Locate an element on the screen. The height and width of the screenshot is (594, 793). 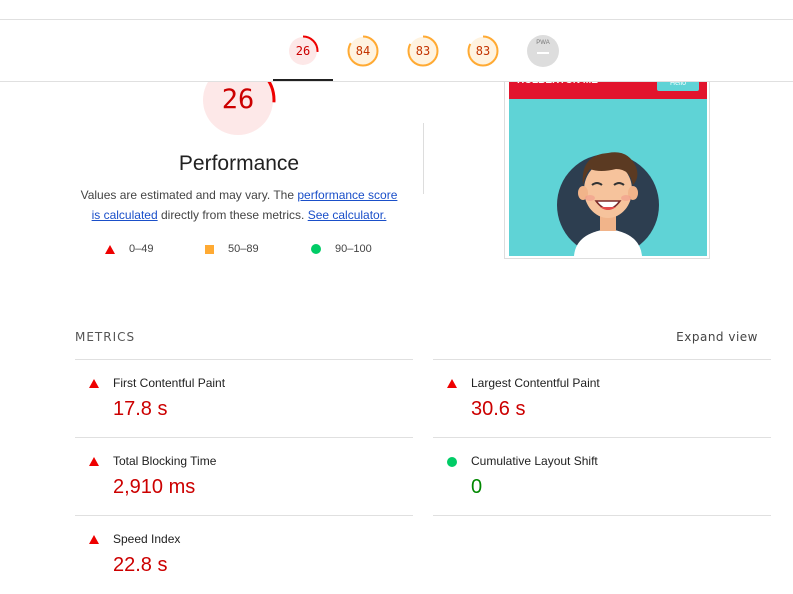
metric-value: 17.8 s is located at coordinates (140, 409).